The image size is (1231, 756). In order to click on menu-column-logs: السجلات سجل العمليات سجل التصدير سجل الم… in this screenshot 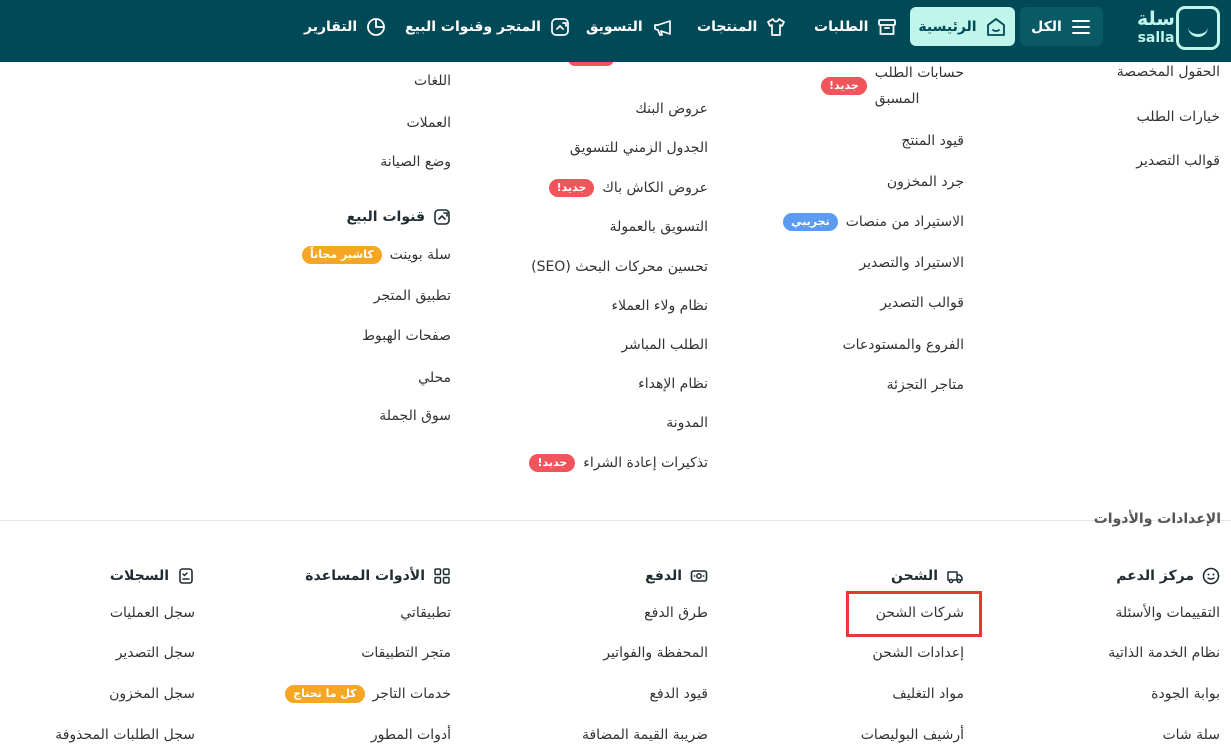, I will do `click(97, 660)`.